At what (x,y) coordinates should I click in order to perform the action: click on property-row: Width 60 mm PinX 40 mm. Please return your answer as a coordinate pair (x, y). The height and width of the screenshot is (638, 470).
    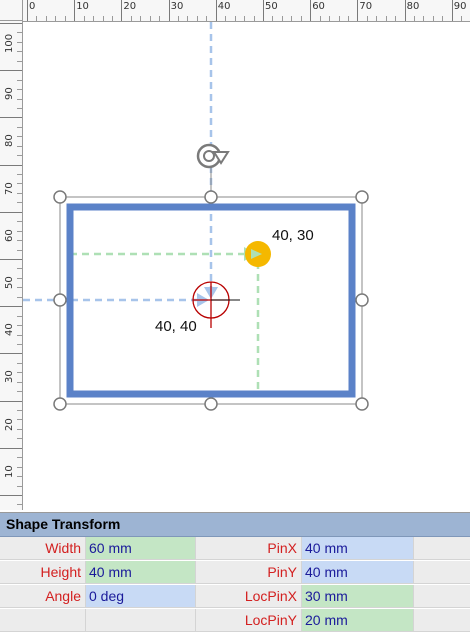
    Looking at the image, I should click on (235, 549).